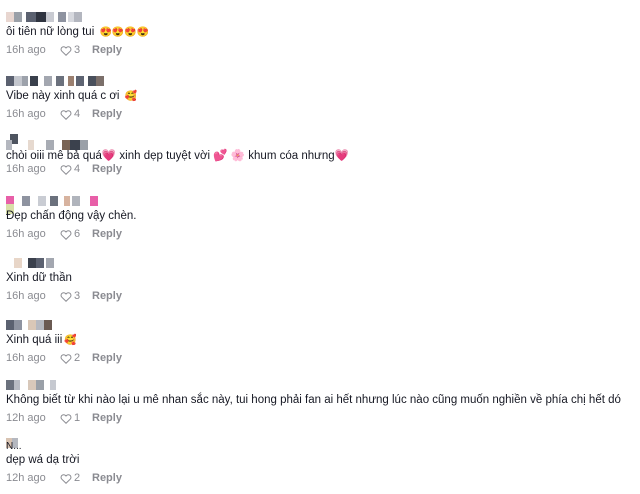  What do you see at coordinates (78, 32) in the screenshot?
I see `comment-text: ôi tiên nữ lòng tui 😍😍😍😍` at bounding box center [78, 32].